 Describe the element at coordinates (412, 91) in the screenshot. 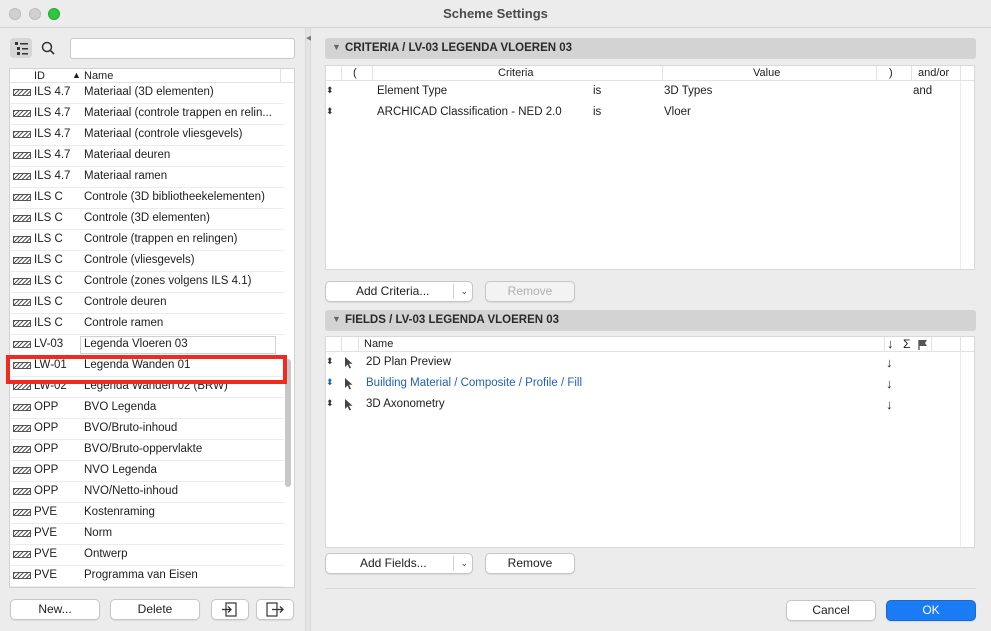

I see `criteria-field: Element Type` at that location.